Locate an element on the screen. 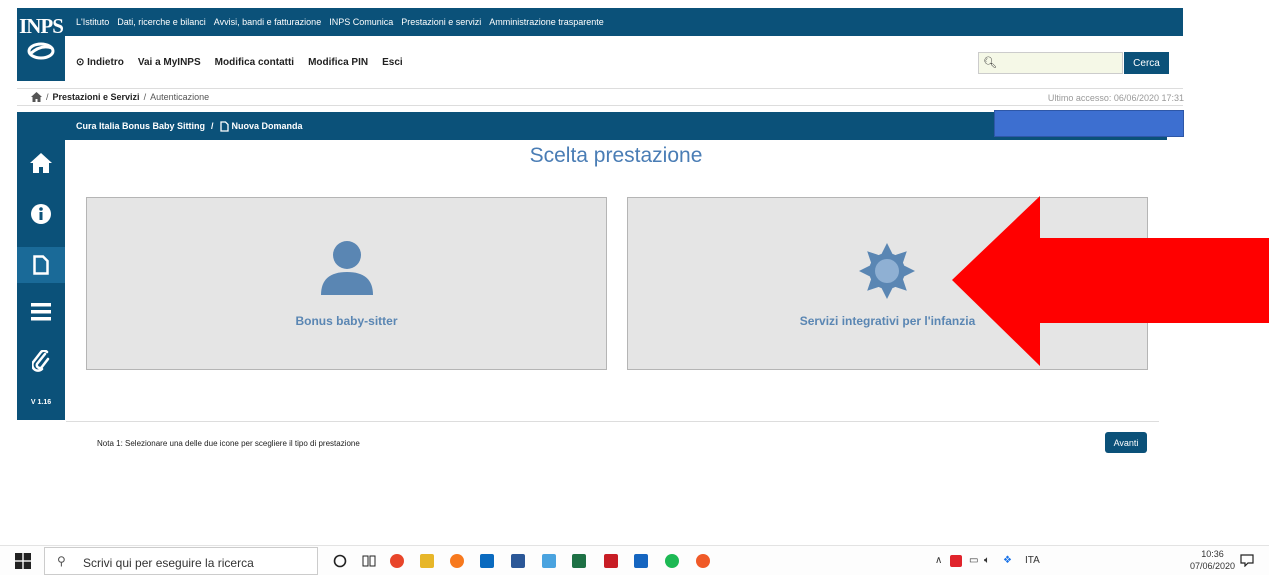 The image size is (1269, 575). clock-date: 07/06/2020 is located at coordinates (1213, 566).